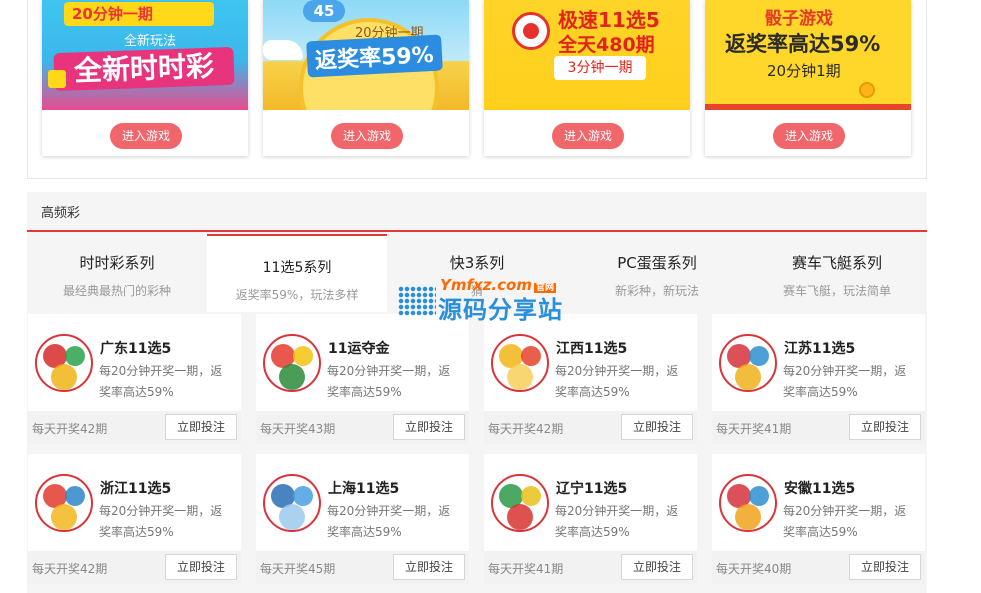 This screenshot has width=981, height=593. What do you see at coordinates (819, 348) in the screenshot?
I see `game-name: 江苏11选5` at bounding box center [819, 348].